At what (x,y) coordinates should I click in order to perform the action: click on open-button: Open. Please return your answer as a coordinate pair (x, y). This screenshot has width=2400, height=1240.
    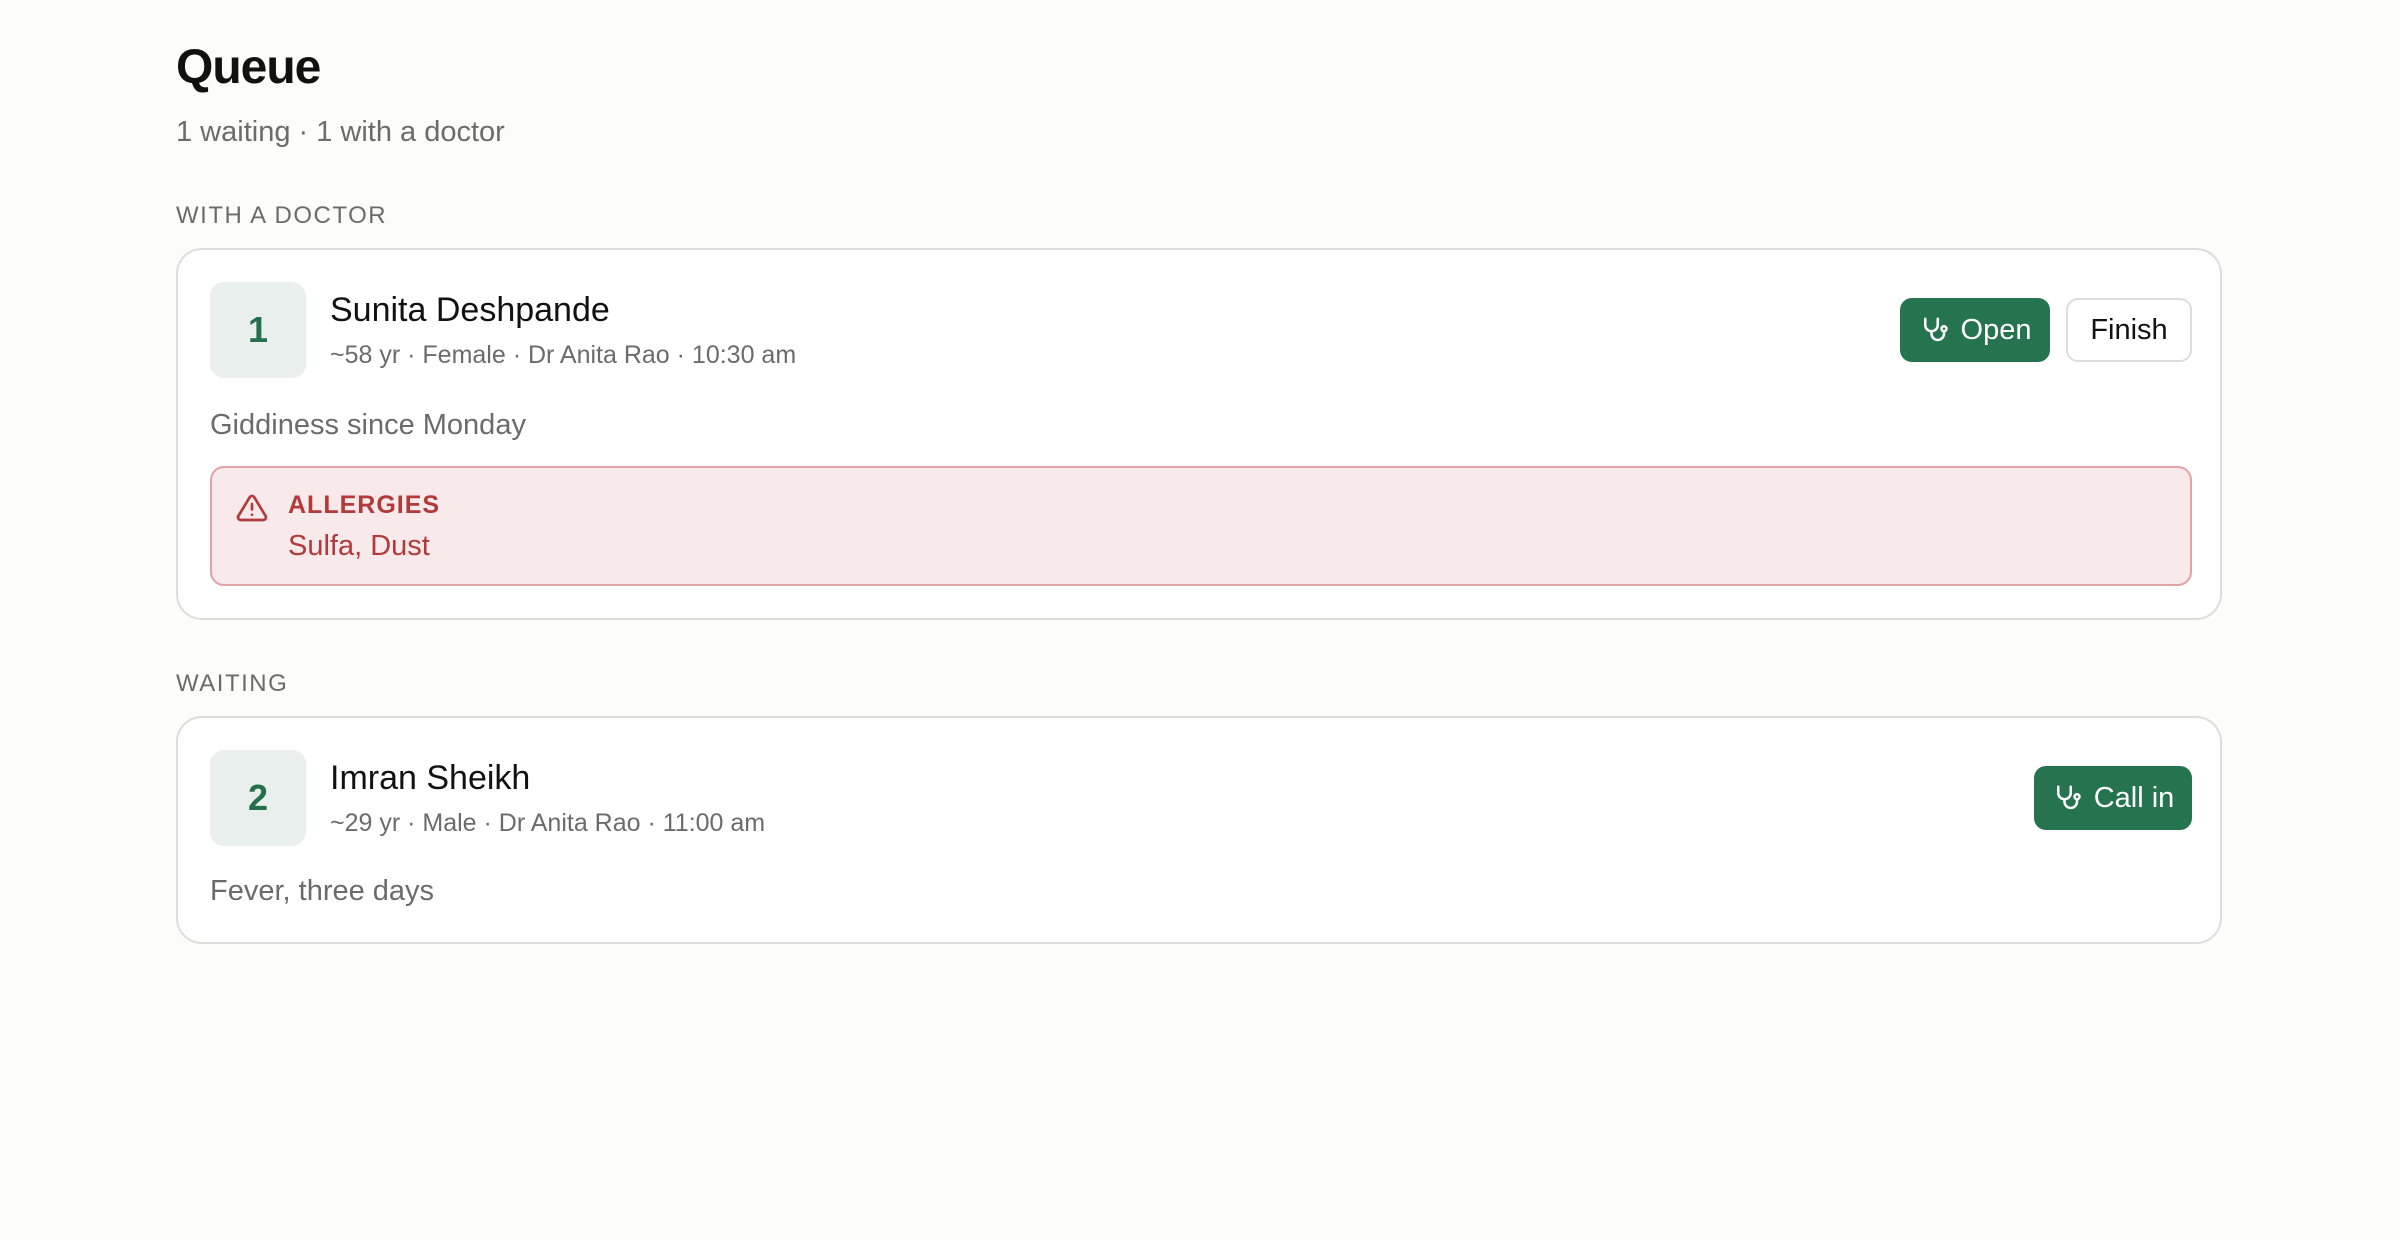
    Looking at the image, I should click on (1975, 330).